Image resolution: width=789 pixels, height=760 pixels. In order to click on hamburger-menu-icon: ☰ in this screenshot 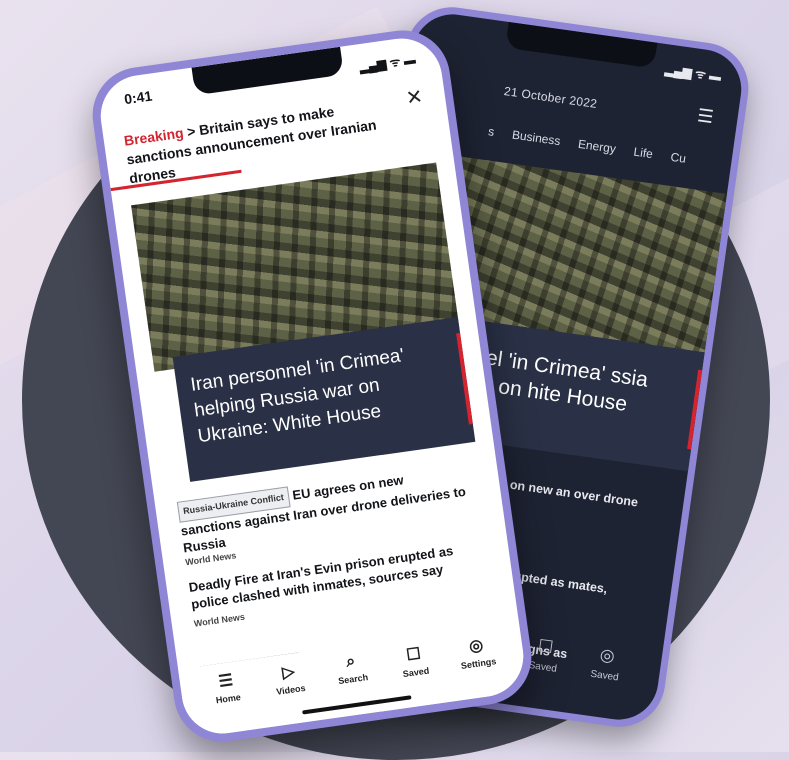, I will do `click(705, 116)`.